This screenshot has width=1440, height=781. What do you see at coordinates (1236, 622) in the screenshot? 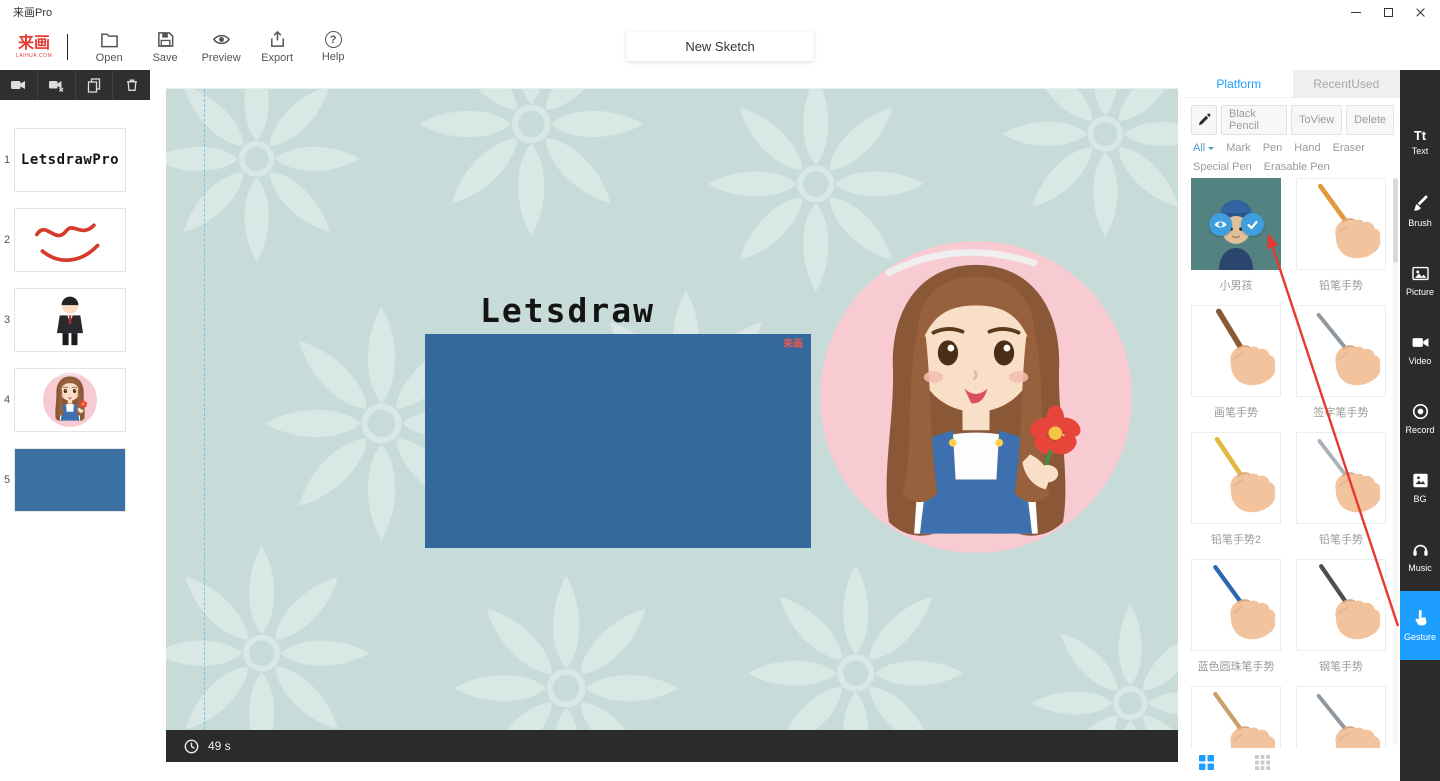
I see `gesture-card: 蓝色圆珠笔手势` at bounding box center [1236, 622].